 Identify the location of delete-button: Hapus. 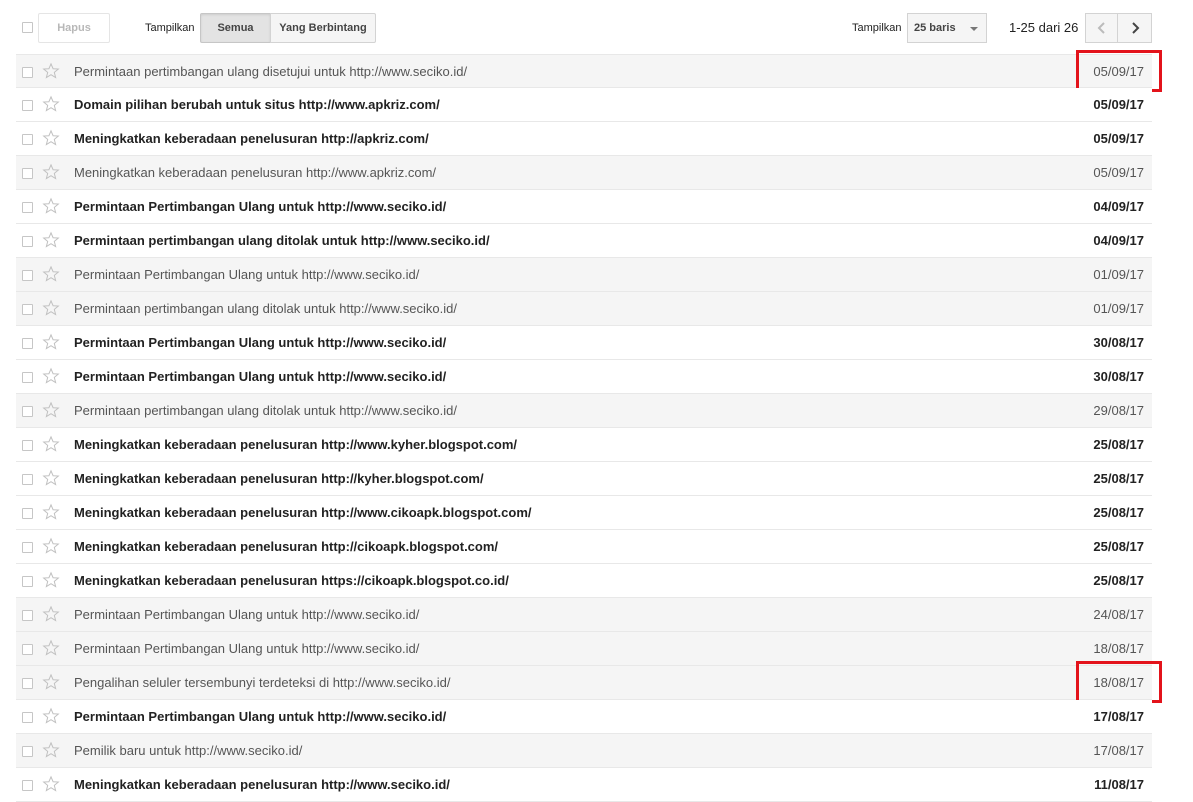
(74, 28).